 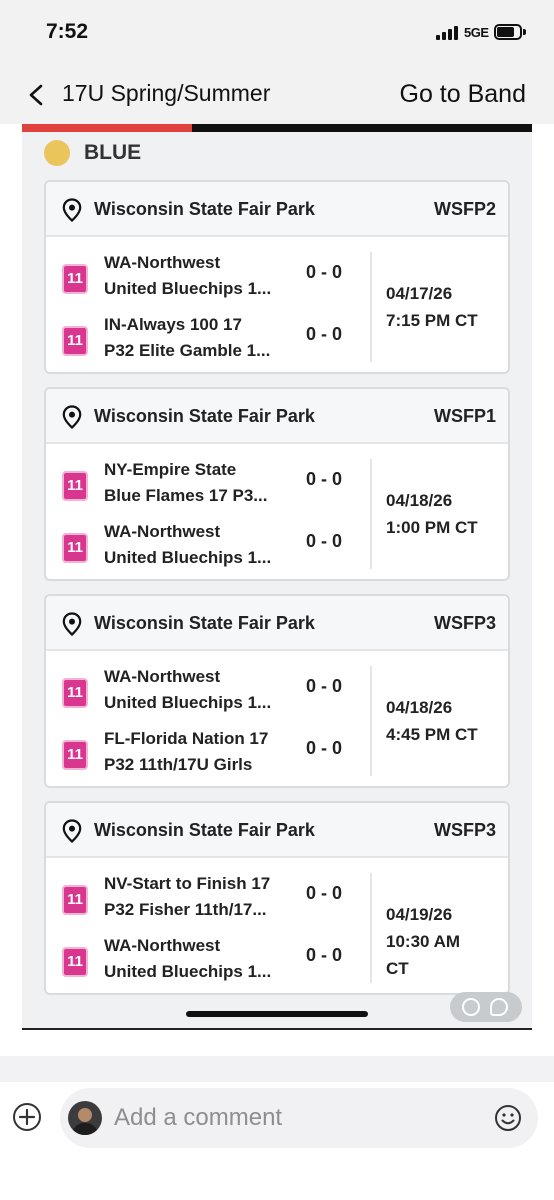 I want to click on page-title: 17U Spring/Summer, so click(x=166, y=93).